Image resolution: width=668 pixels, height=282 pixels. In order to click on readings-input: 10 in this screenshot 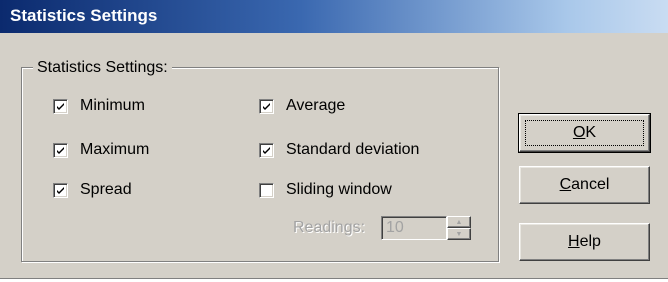, I will do `click(414, 228)`.